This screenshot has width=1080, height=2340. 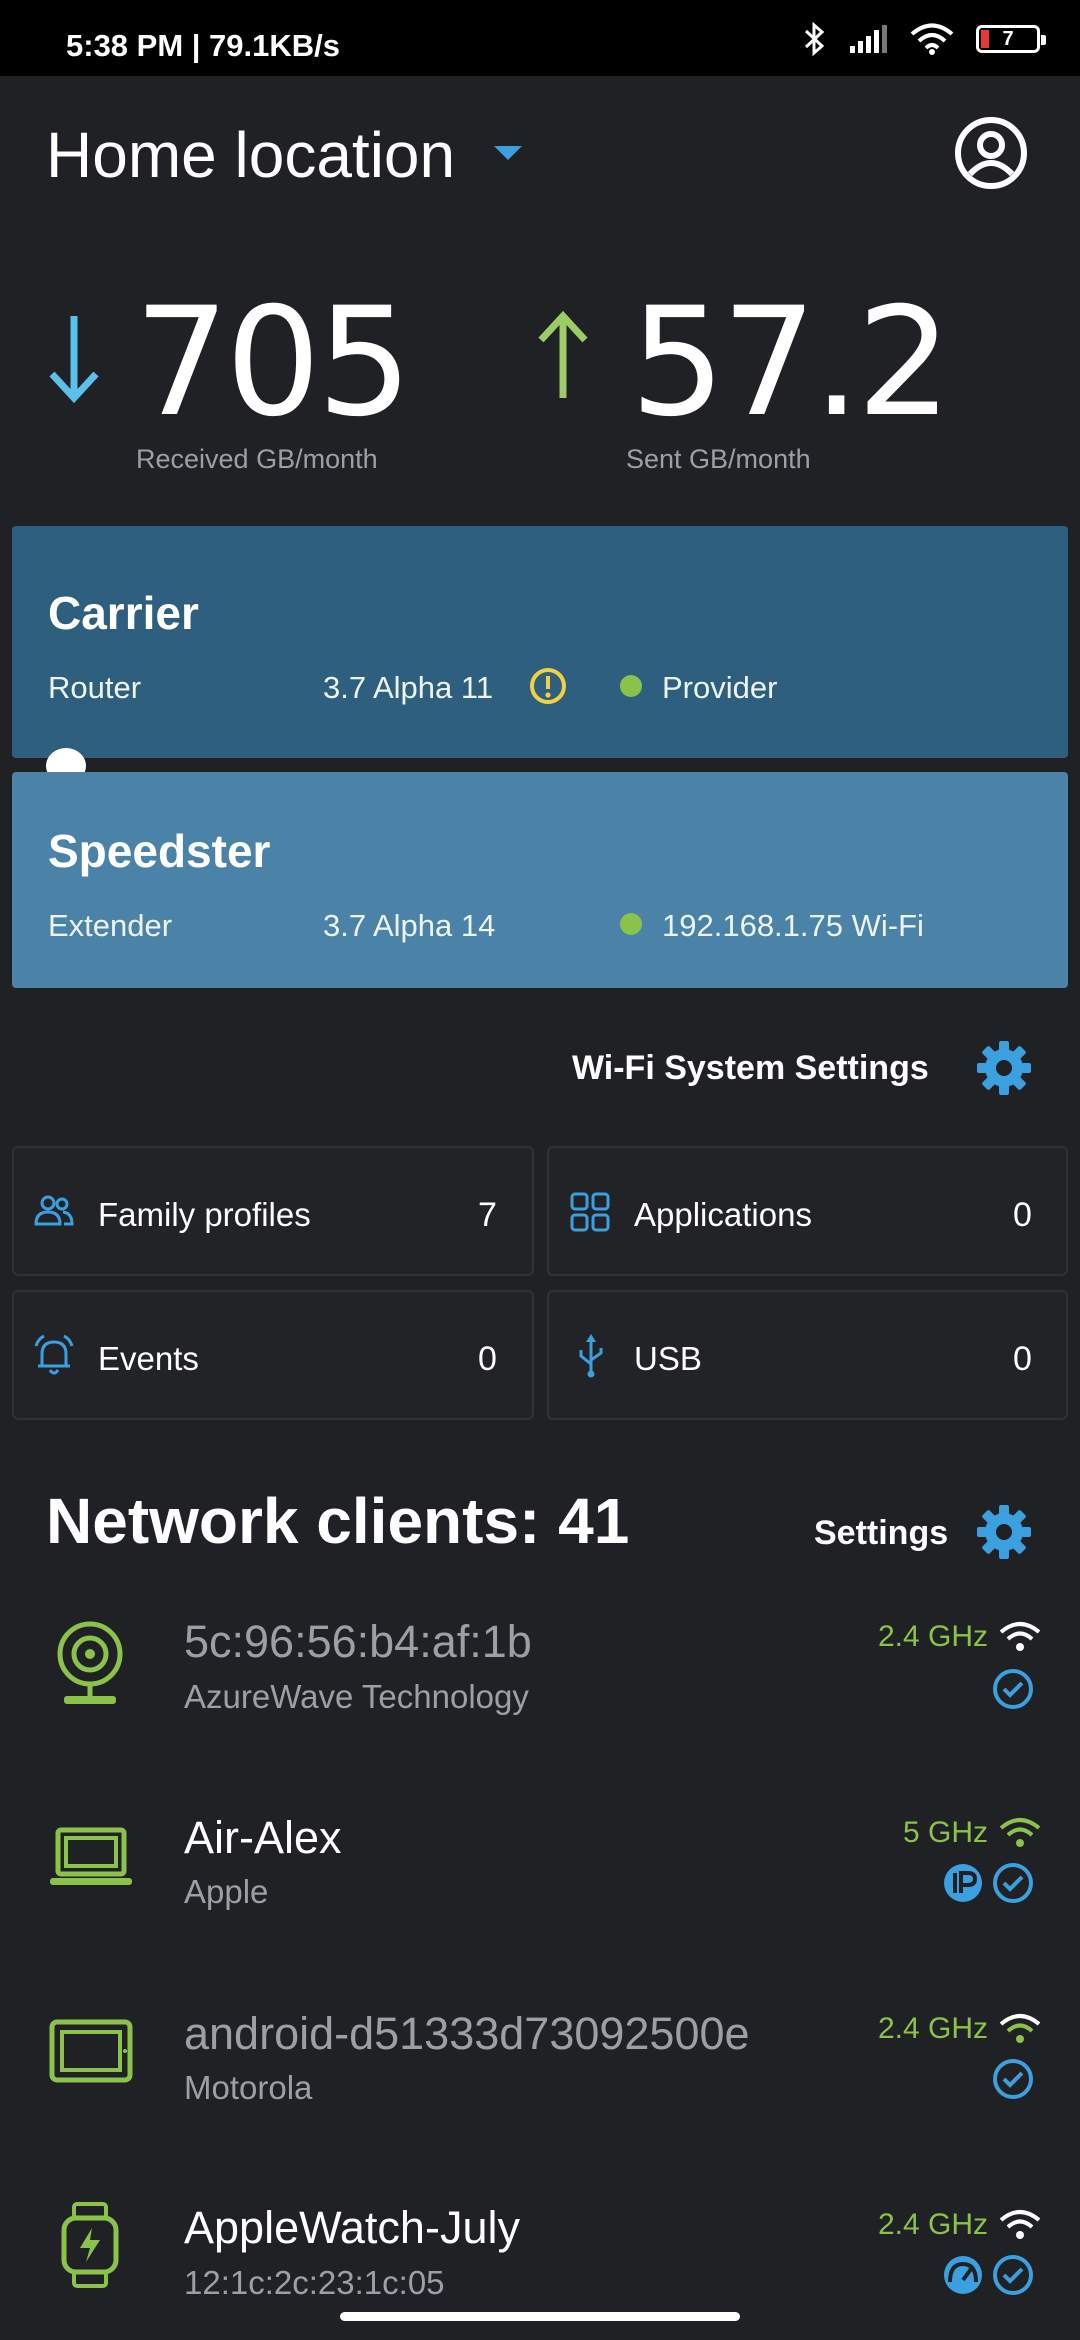 I want to click on extender-role: Extender, so click(x=110, y=925).